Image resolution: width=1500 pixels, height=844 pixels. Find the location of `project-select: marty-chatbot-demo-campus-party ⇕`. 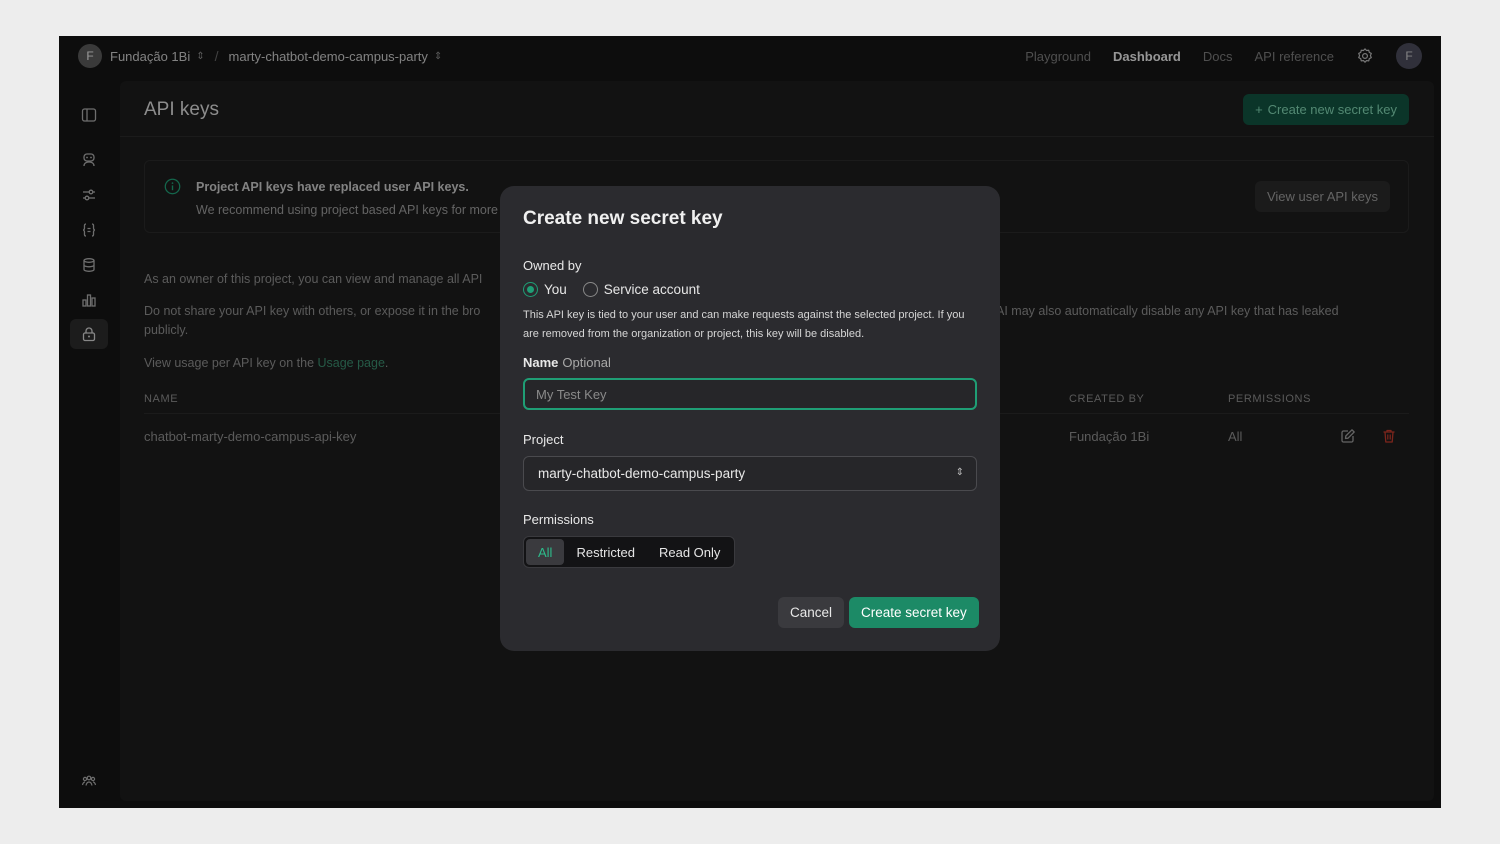

project-select: marty-chatbot-demo-campus-party ⇕ is located at coordinates (750, 473).